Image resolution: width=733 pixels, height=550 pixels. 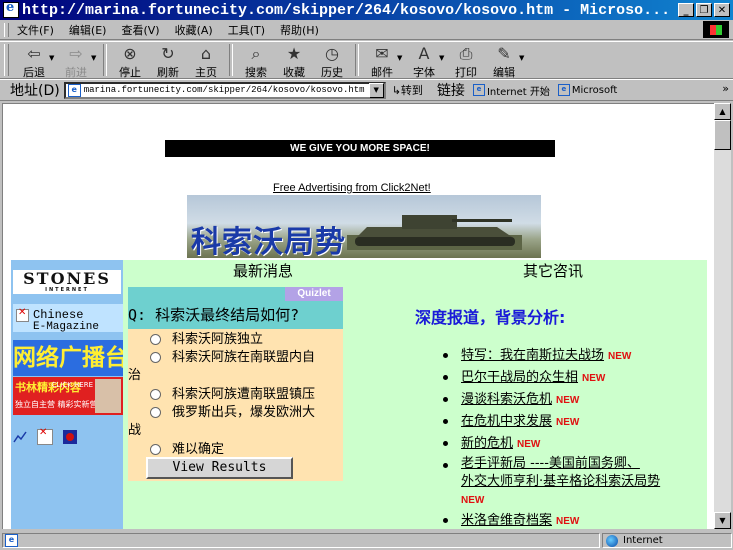 What do you see at coordinates (6, 29) in the screenshot?
I see `menu-grip` at bounding box center [6, 29].